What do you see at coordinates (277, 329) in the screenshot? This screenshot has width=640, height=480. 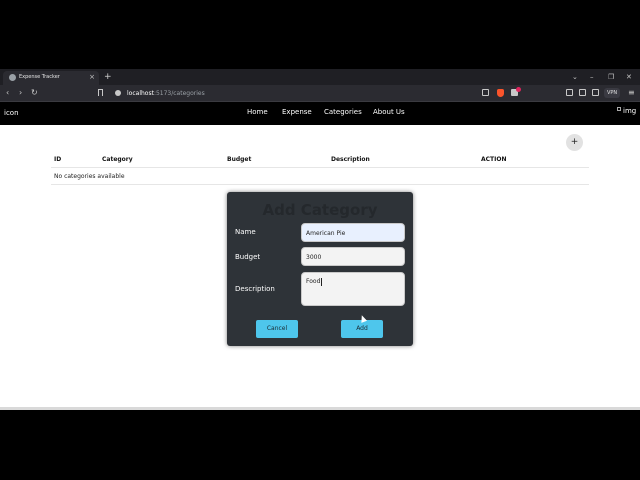 I see `cancel-button: Cancel` at bounding box center [277, 329].